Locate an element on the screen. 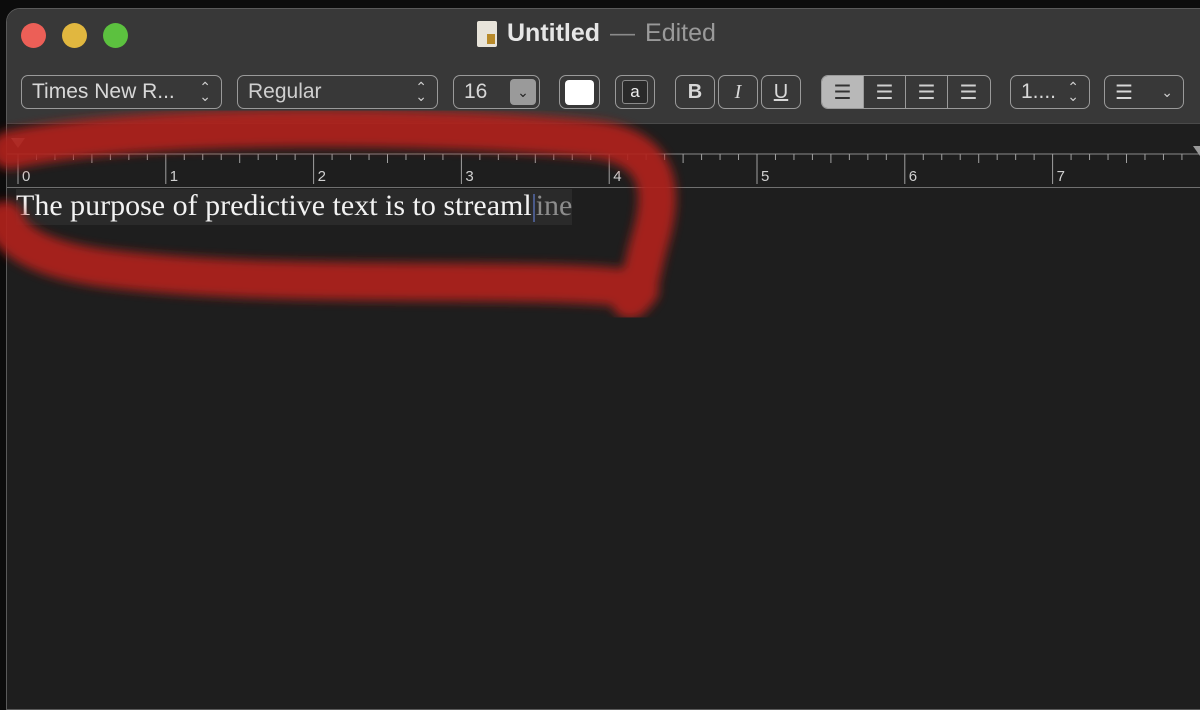 This screenshot has width=1200, height=710. align-left-icon: ☰ is located at coordinates (843, 92).